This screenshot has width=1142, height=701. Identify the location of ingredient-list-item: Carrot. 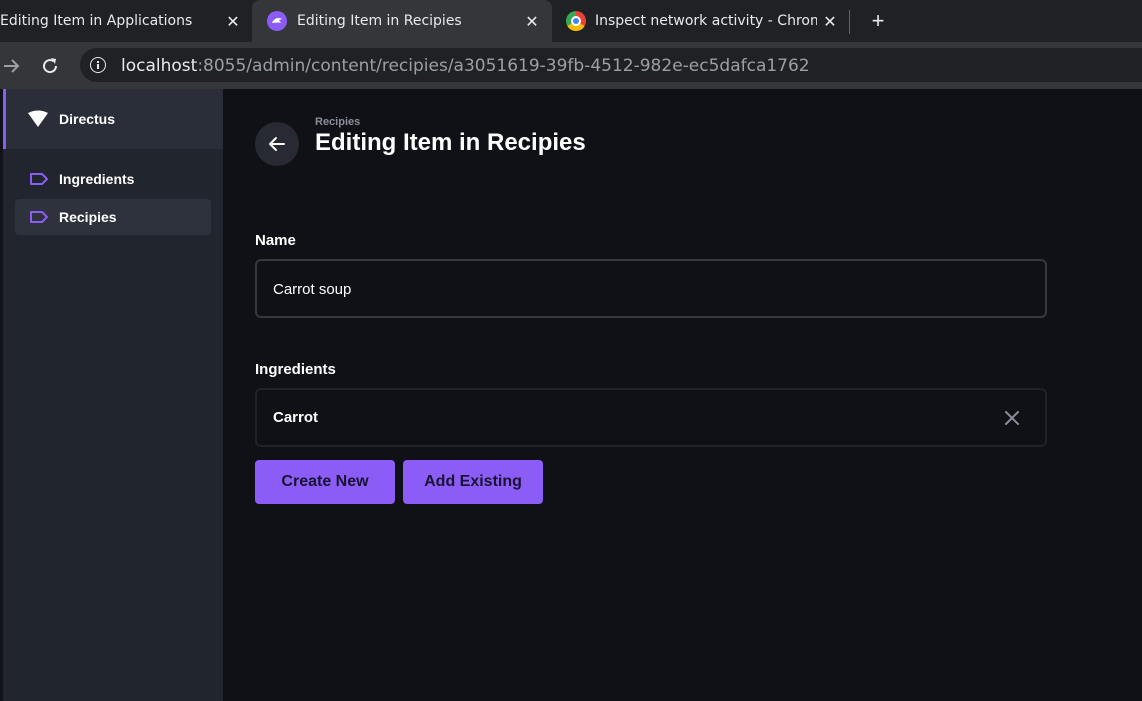
(651, 417).